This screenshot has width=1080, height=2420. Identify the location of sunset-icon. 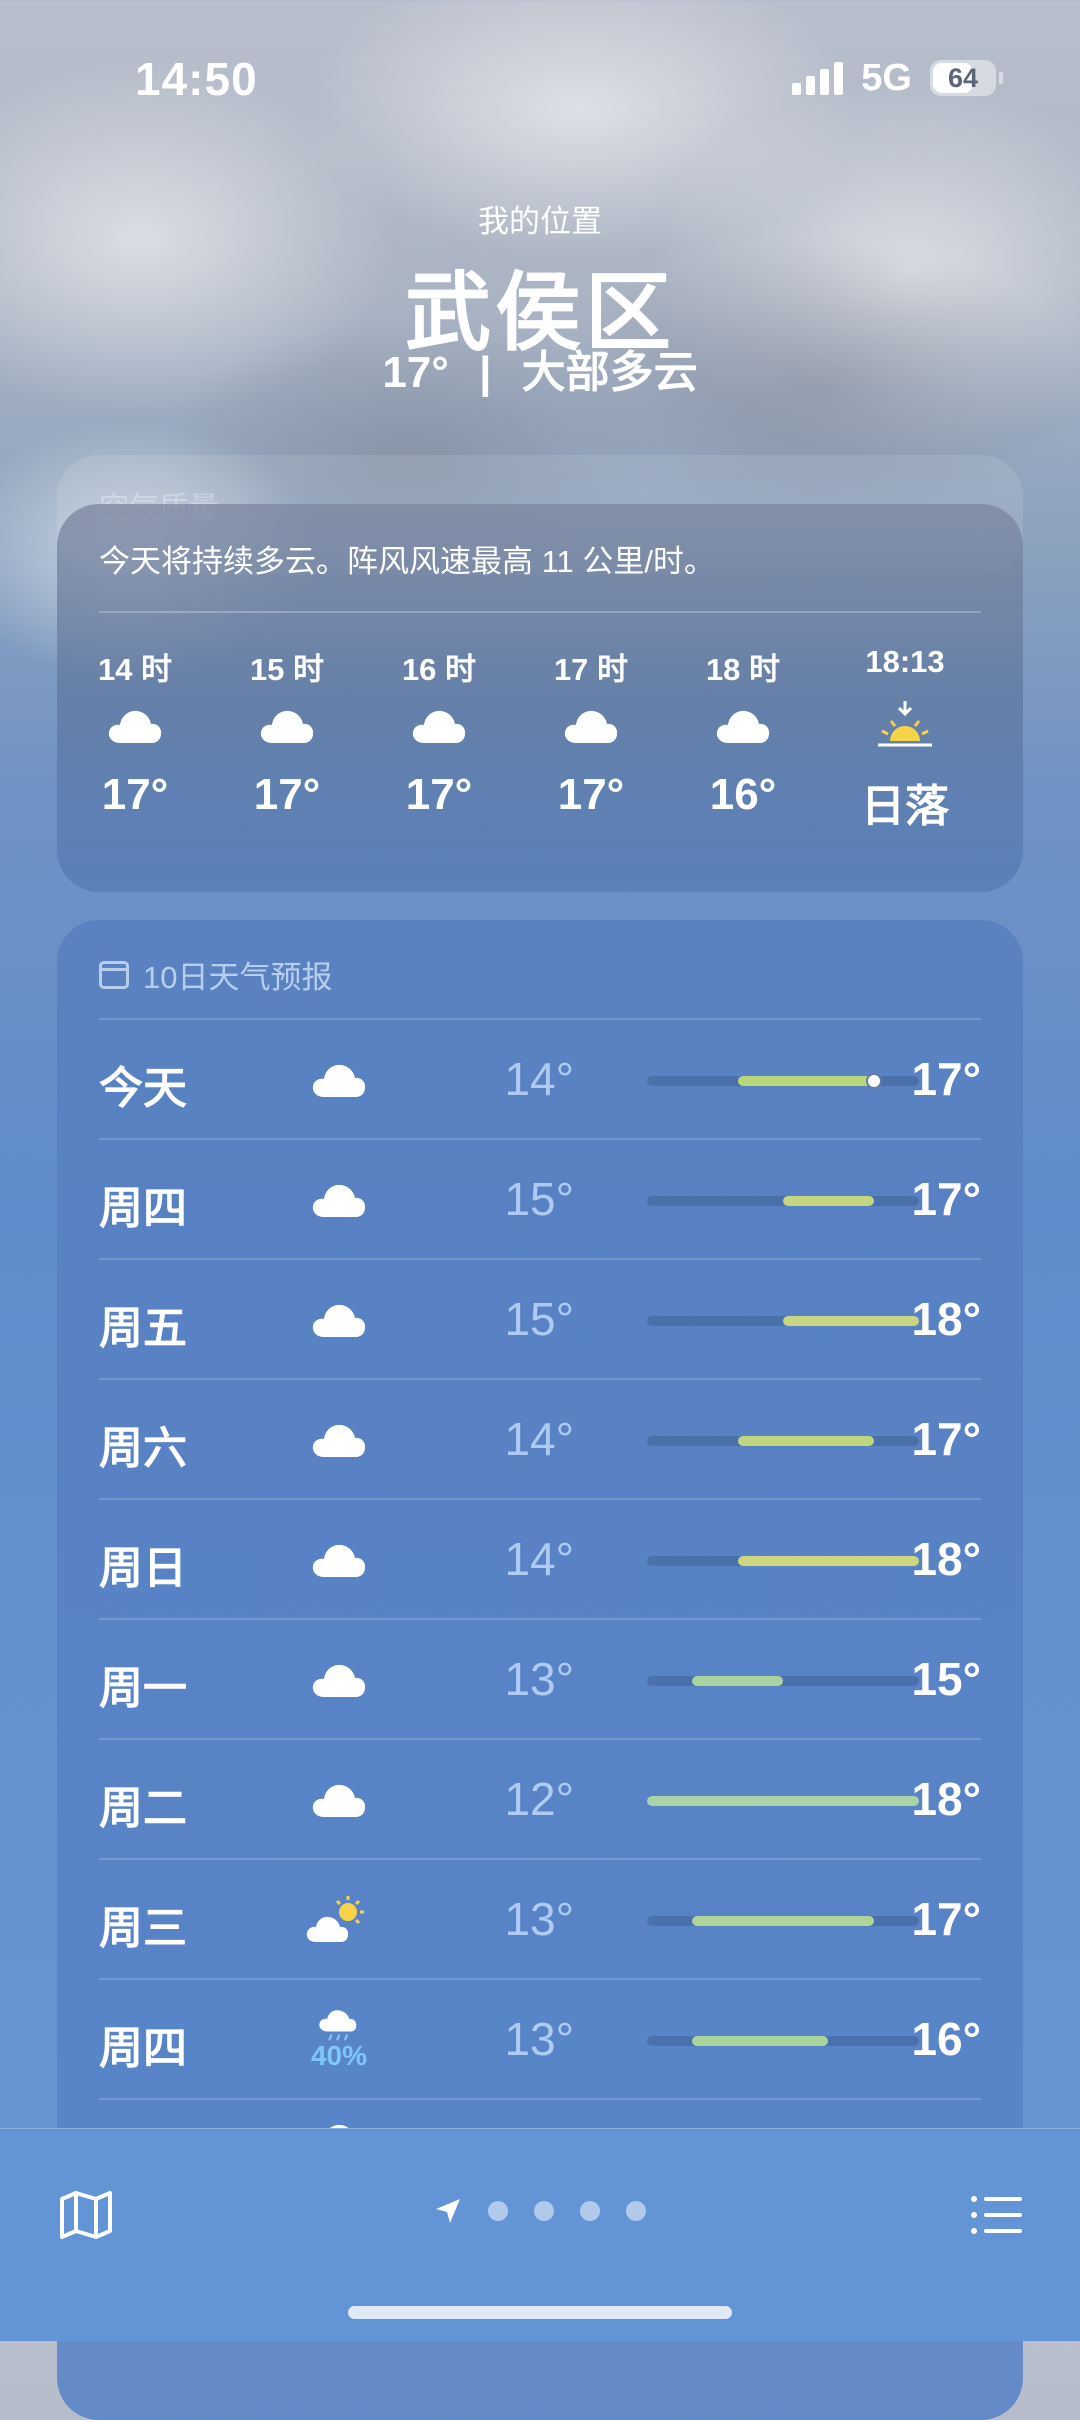
(905, 726).